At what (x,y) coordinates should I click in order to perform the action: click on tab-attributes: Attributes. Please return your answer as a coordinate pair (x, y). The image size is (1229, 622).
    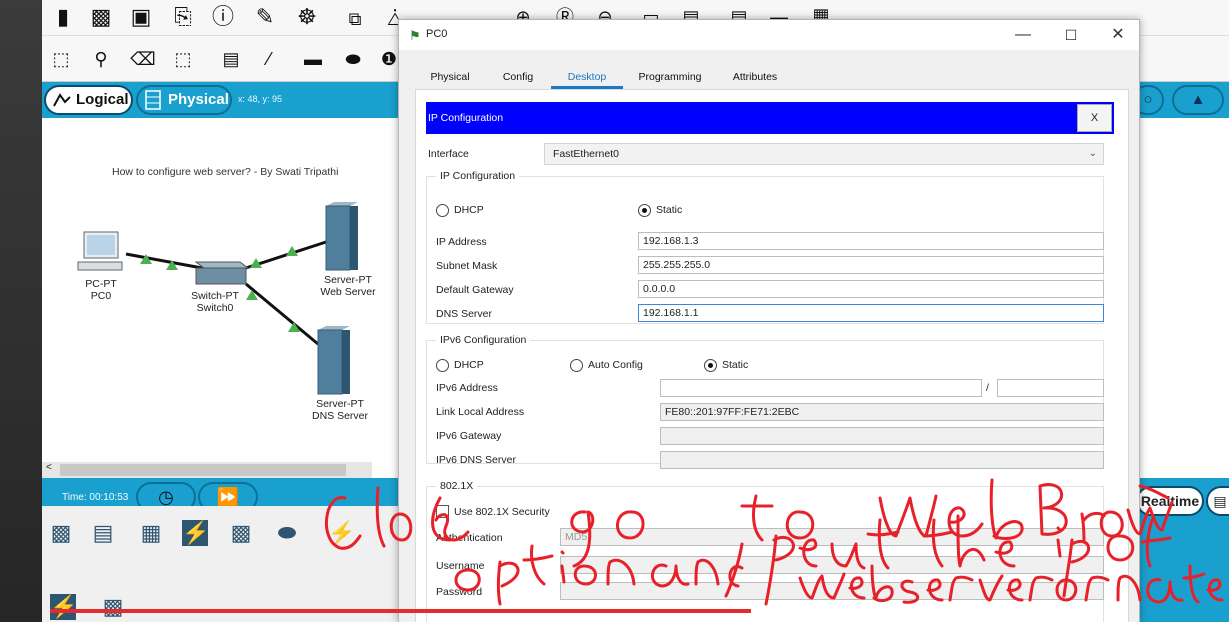
    Looking at the image, I should click on (755, 77).